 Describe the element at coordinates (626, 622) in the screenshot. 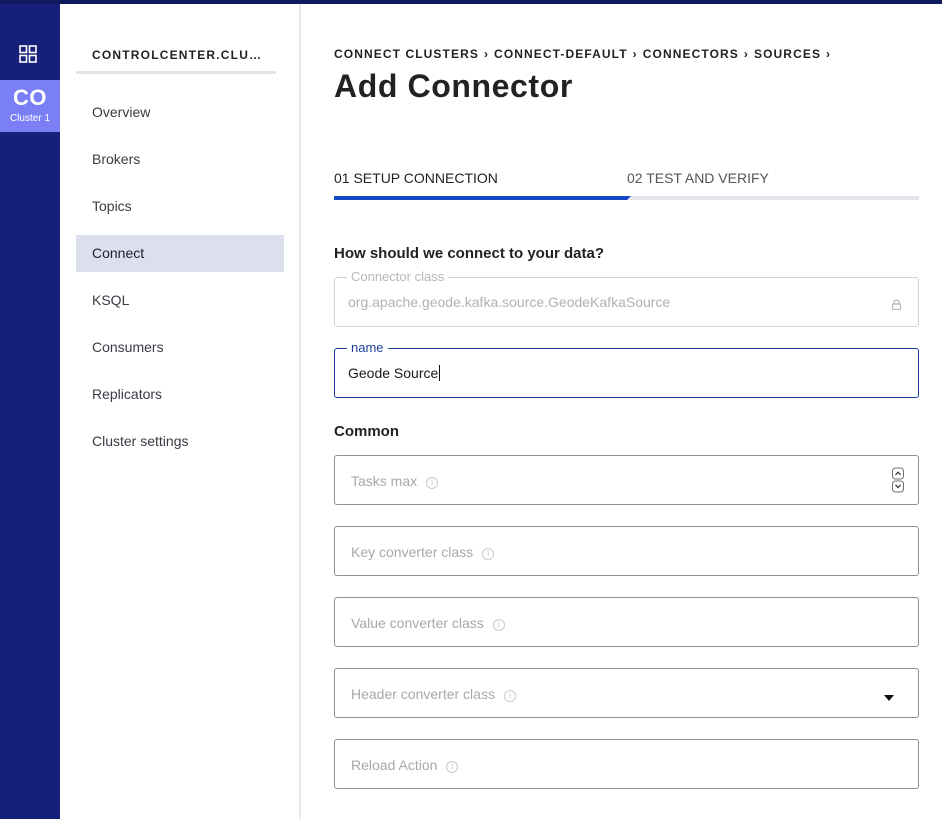

I see `value-converter-input: Value converter class i` at that location.